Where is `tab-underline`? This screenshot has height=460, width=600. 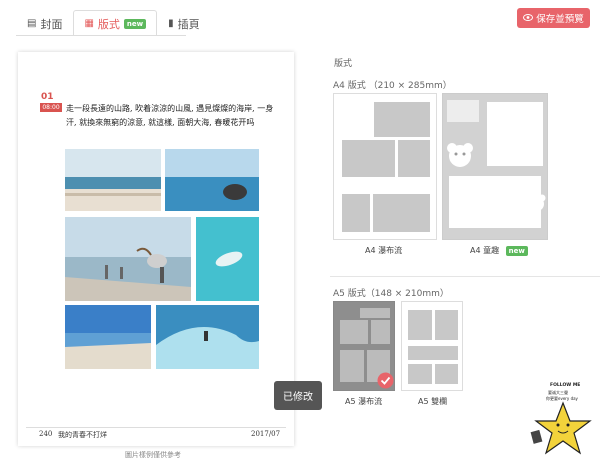 tab-underline is located at coordinates (101, 35).